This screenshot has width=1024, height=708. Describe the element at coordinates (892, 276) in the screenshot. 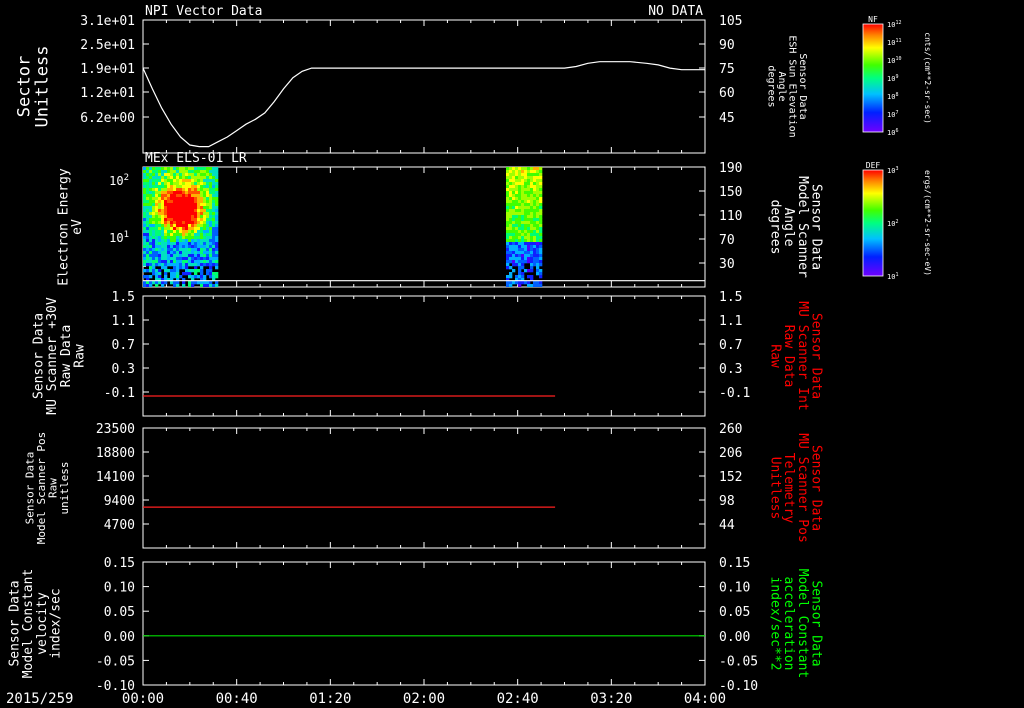

I see `colorbar-tick-label: 101` at that location.